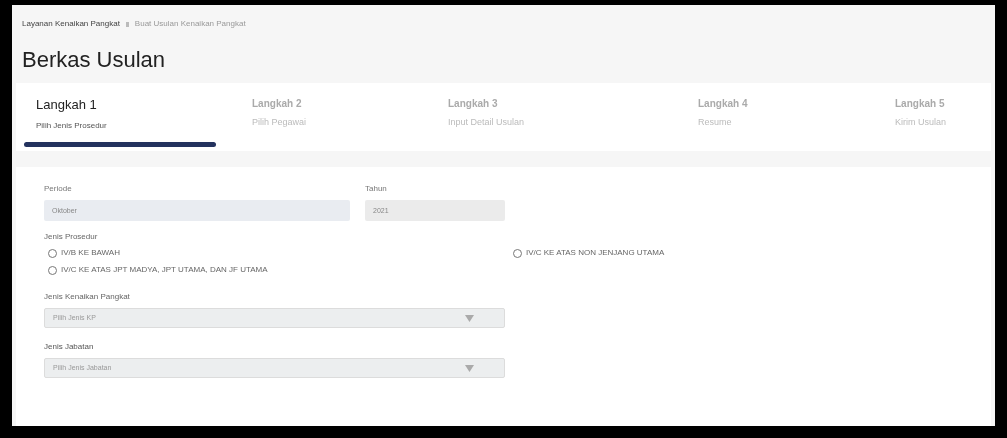 The height and width of the screenshot is (438, 1007). What do you see at coordinates (376, 189) in the screenshot?
I see `field-label: Tahun` at bounding box center [376, 189].